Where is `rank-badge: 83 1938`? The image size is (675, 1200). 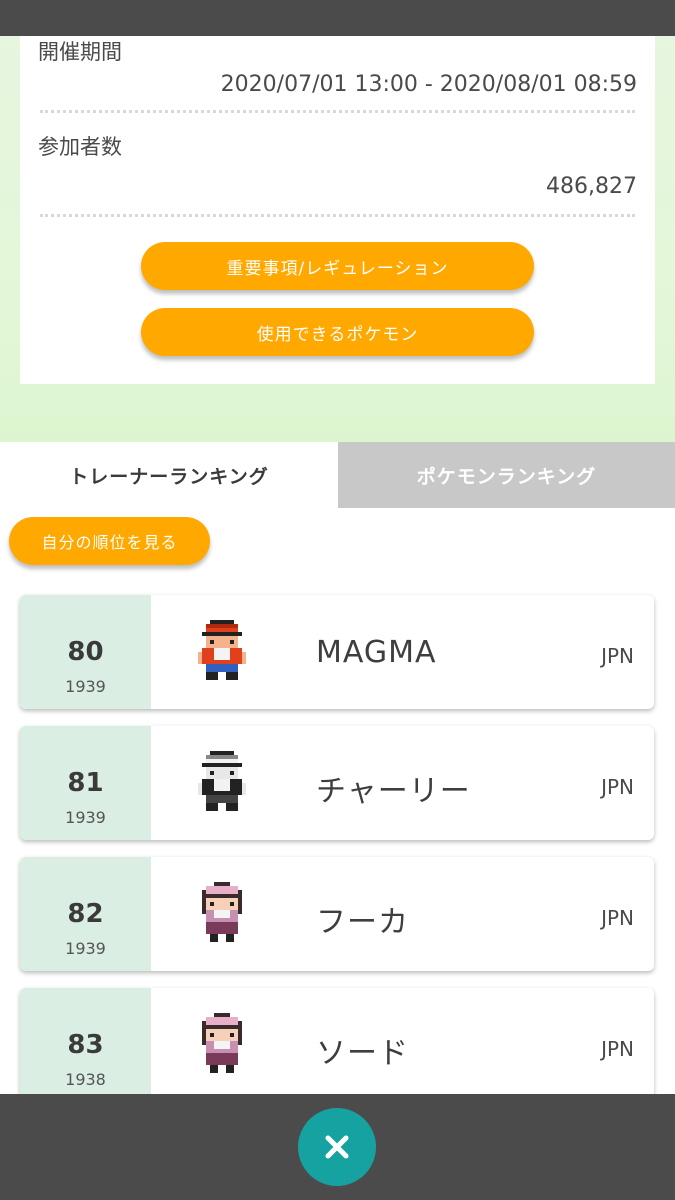 rank-badge: 83 1938 is located at coordinates (85, 1045).